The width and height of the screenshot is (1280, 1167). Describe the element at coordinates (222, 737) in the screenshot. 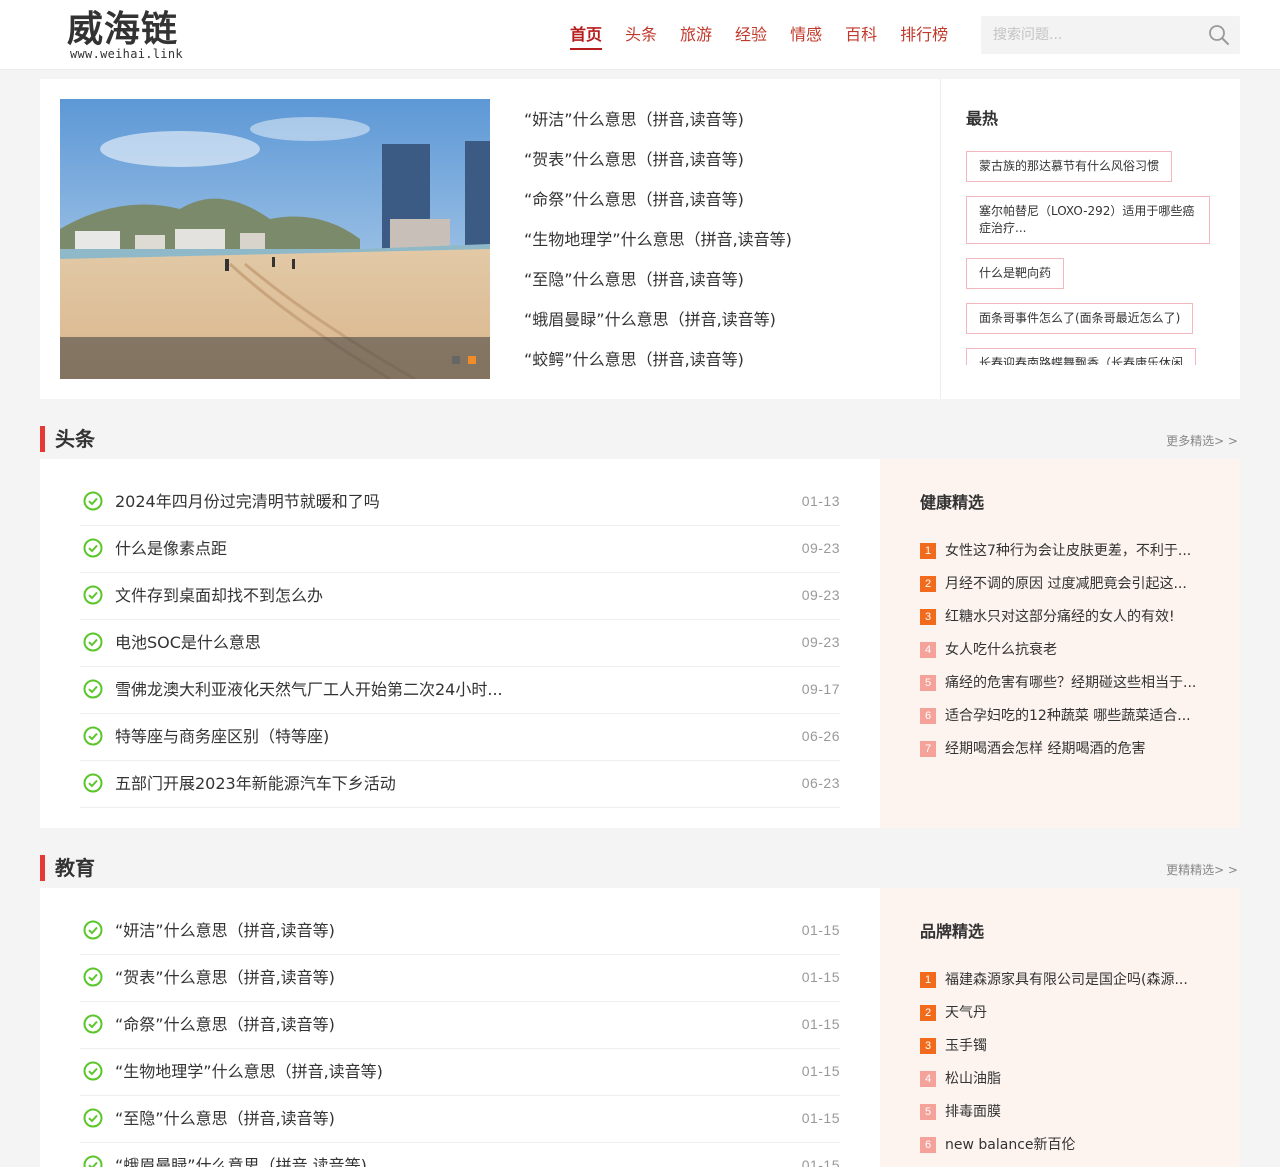

I see `article-title: 特等座与商务座区别（特等座)` at that location.